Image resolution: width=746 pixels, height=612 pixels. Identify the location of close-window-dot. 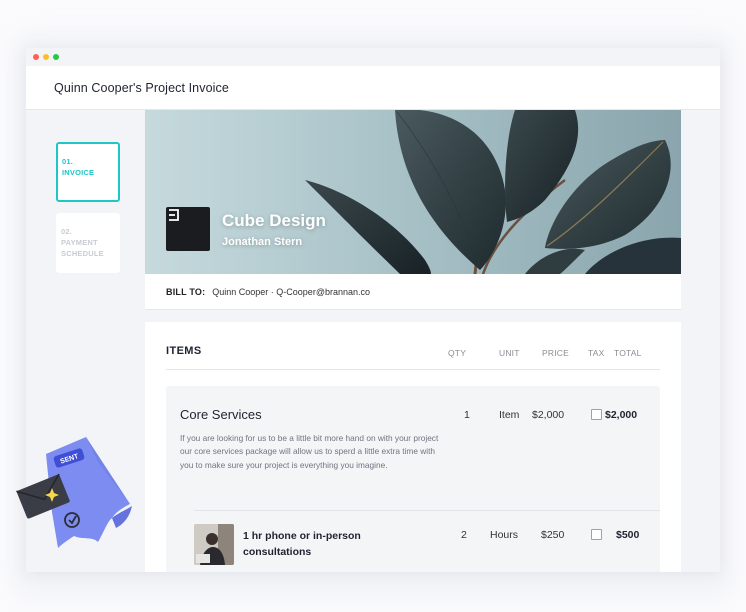
(36, 57).